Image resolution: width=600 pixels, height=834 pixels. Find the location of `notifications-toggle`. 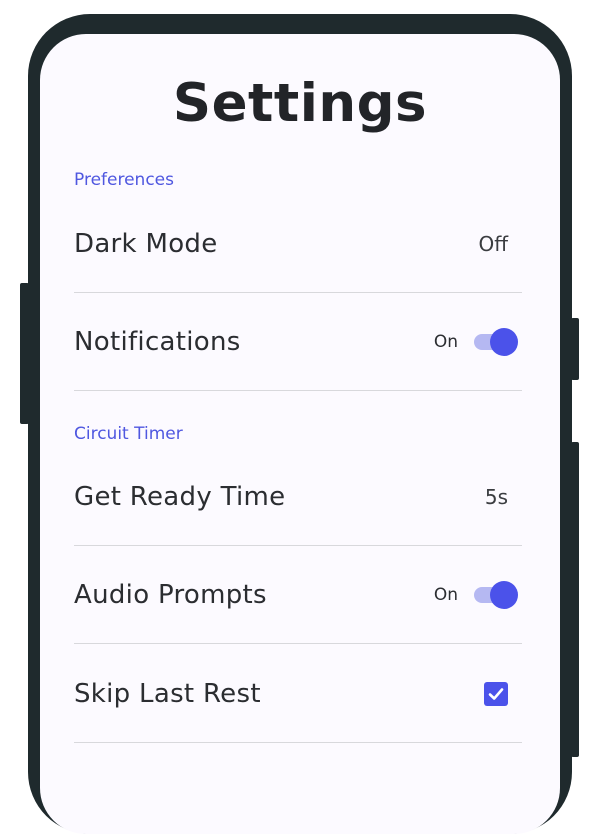

notifications-toggle is located at coordinates (496, 342).